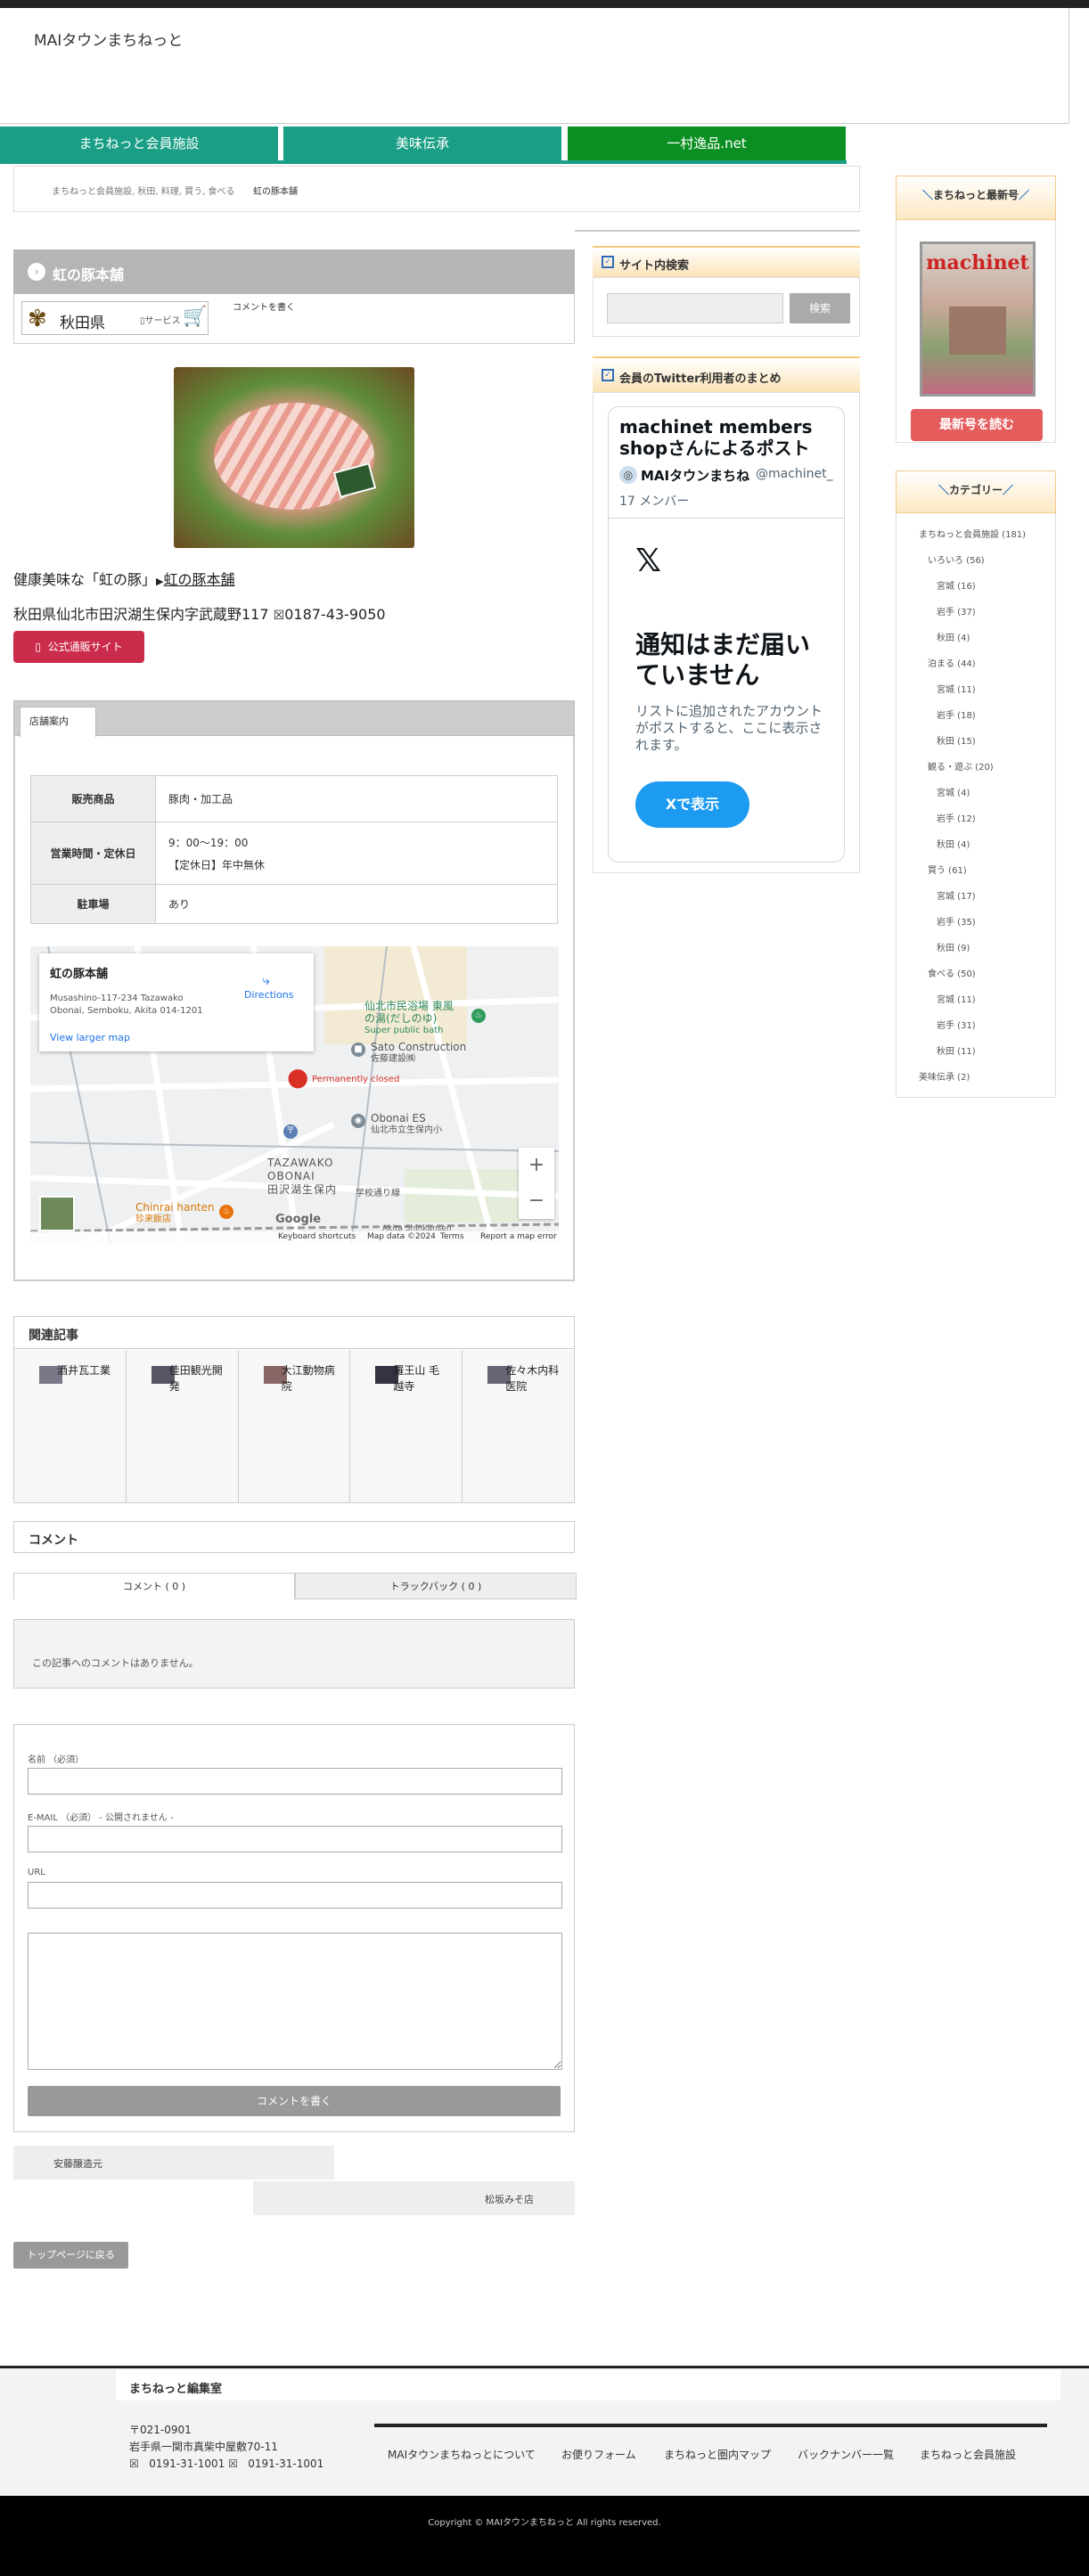 The height and width of the screenshot is (2576, 1089). Describe the element at coordinates (976, 1052) in the screenshot. I see `category-item: 秋田 (11)` at that location.